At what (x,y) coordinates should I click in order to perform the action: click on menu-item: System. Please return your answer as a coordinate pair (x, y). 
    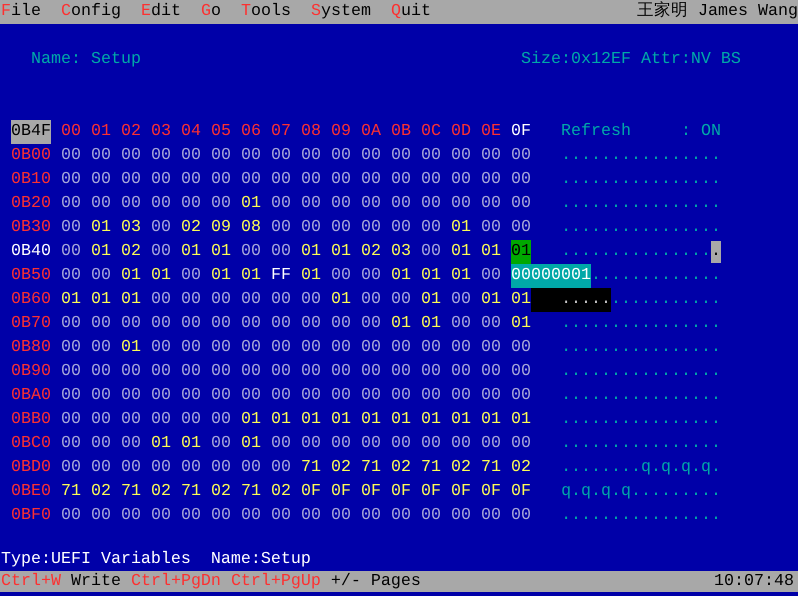
    Looking at the image, I should click on (340, 12).